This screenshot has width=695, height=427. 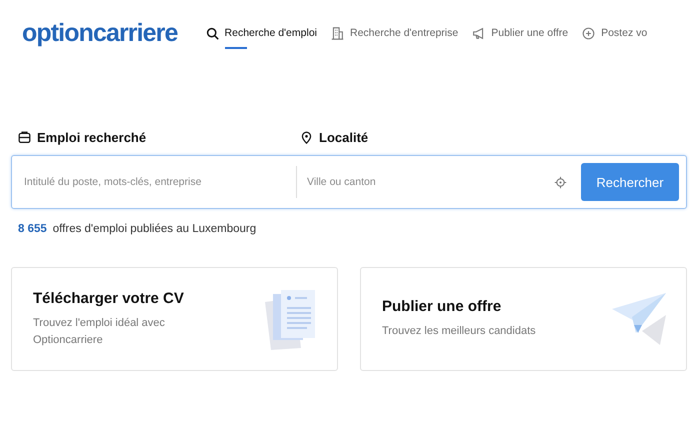 What do you see at coordinates (479, 33) in the screenshot?
I see `megaphone-icon` at bounding box center [479, 33].